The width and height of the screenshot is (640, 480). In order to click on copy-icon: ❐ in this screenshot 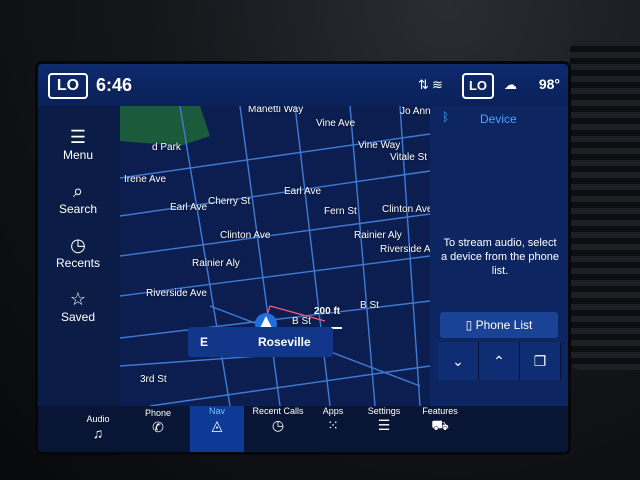, I will do `click(540, 361)`.